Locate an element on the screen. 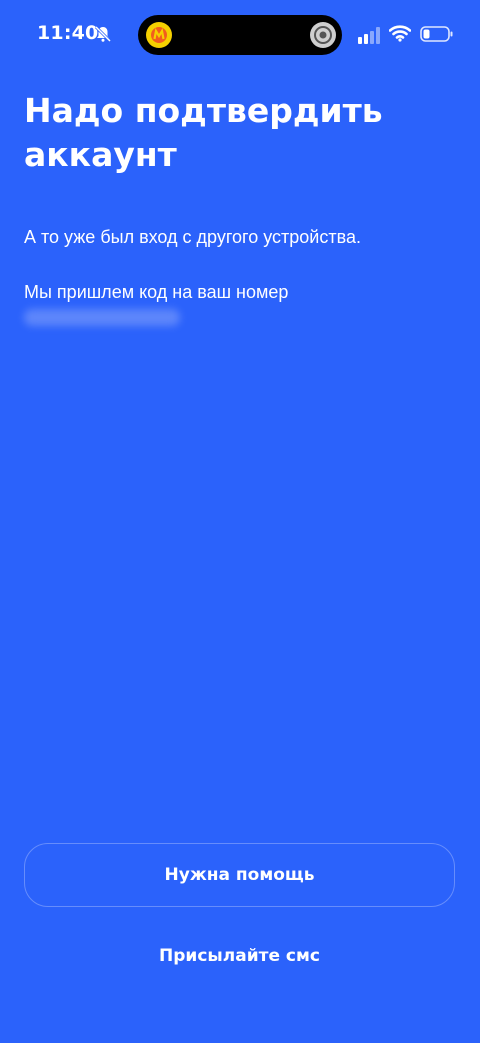 Image resolution: width=480 pixels, height=1043 pixels. signal-icon is located at coordinates (369, 35).